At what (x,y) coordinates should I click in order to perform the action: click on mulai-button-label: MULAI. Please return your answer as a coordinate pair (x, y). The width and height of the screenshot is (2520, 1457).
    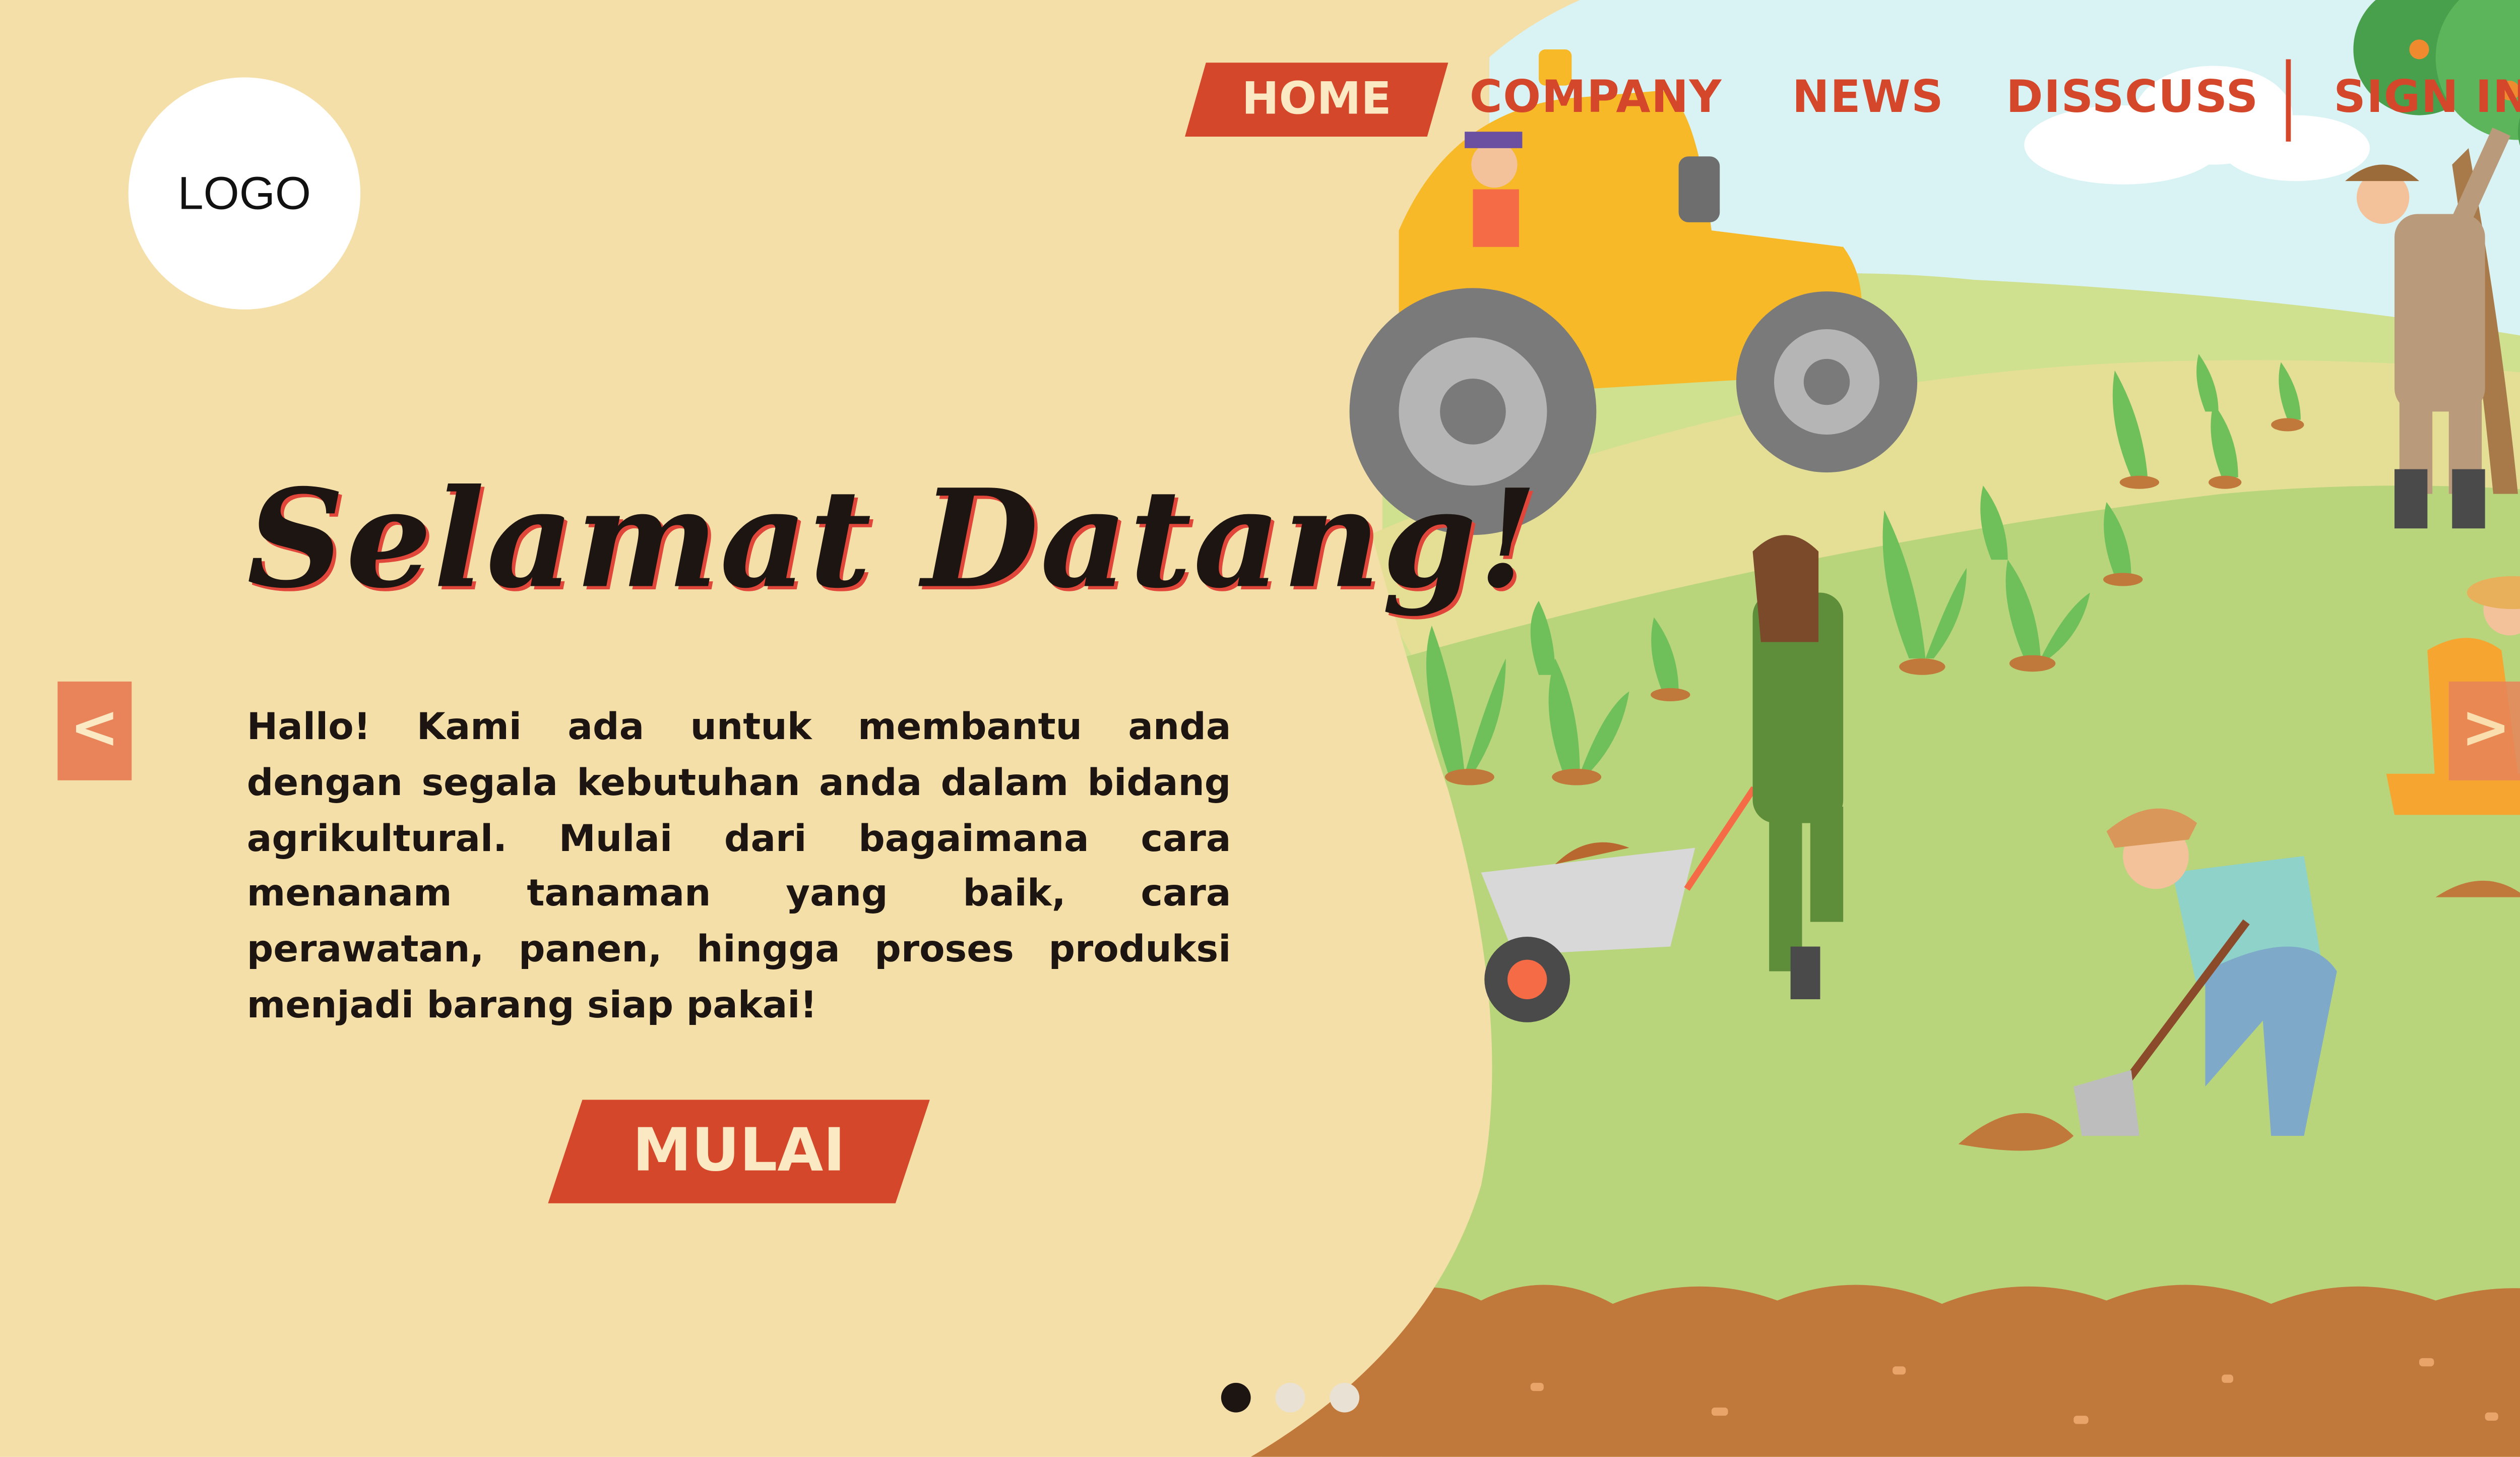
    Looking at the image, I should click on (739, 1152).